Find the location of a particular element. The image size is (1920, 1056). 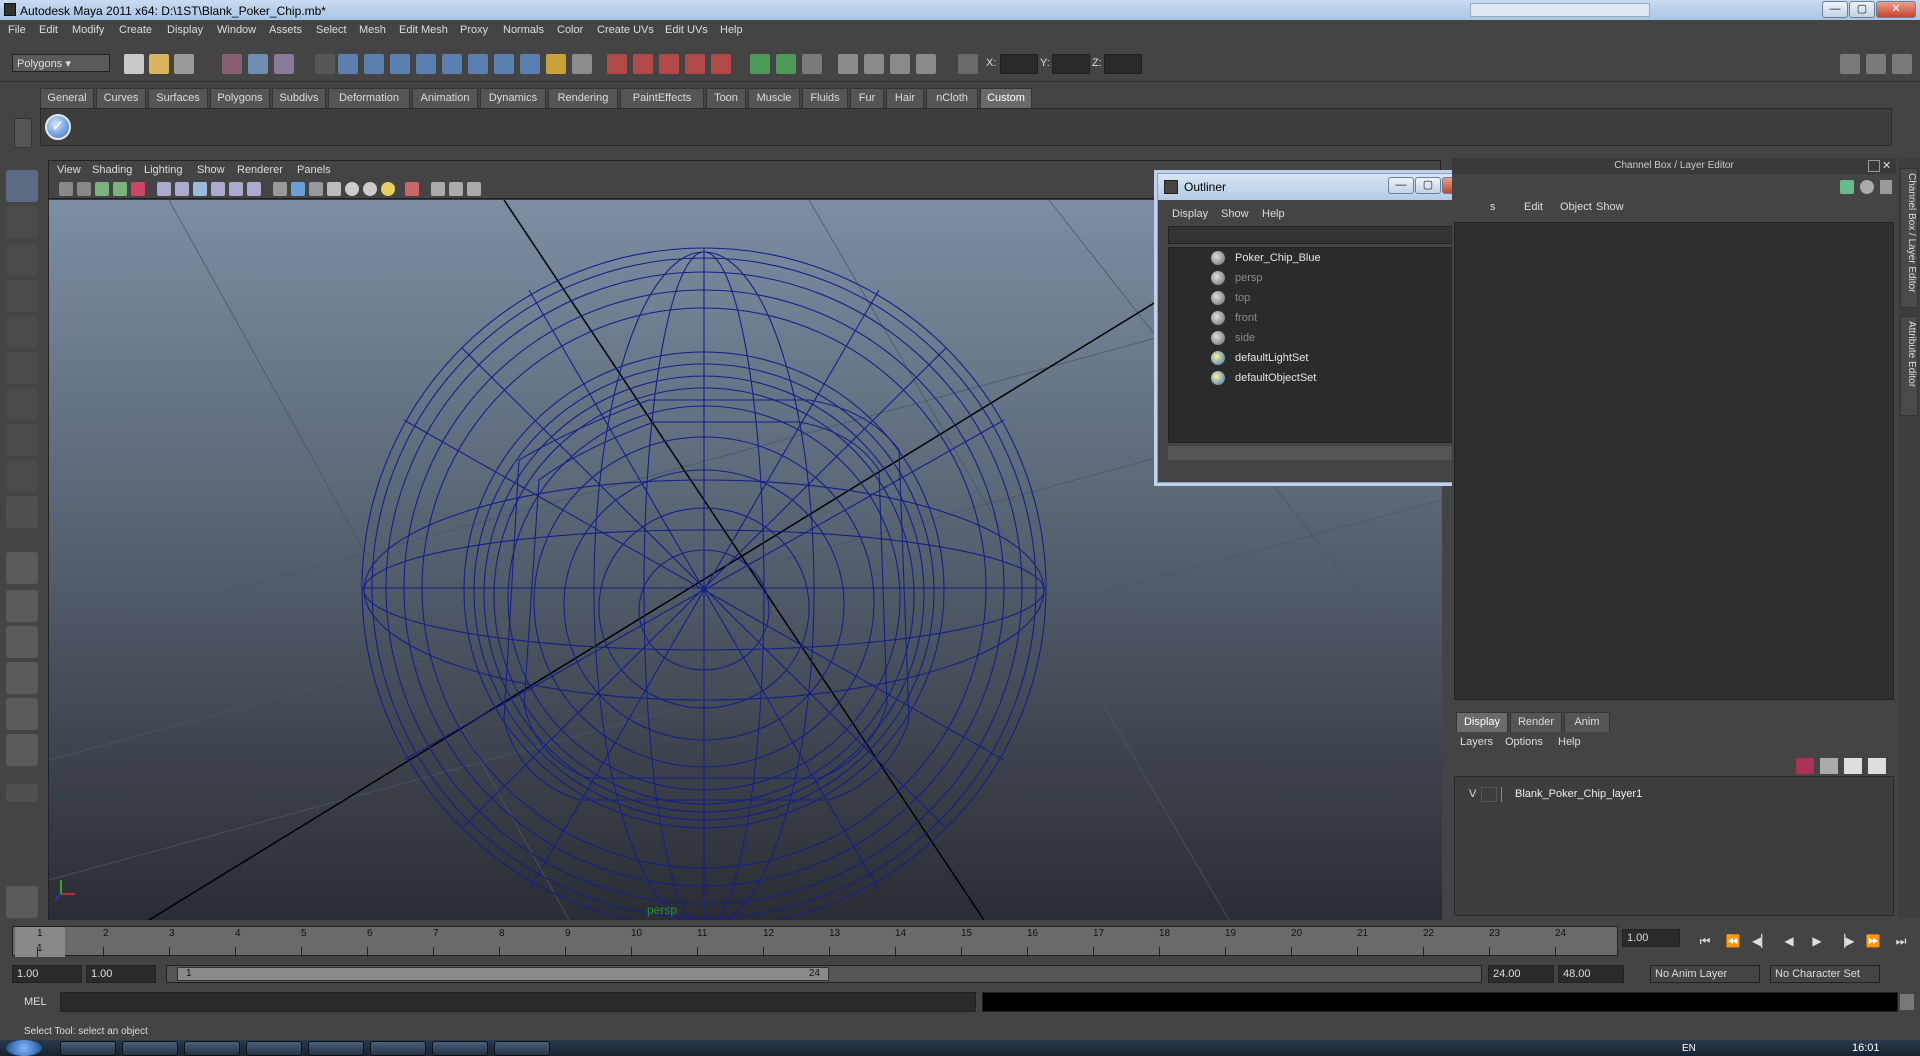

go-to-start-icon: ⏮ is located at coordinates (1705, 942).